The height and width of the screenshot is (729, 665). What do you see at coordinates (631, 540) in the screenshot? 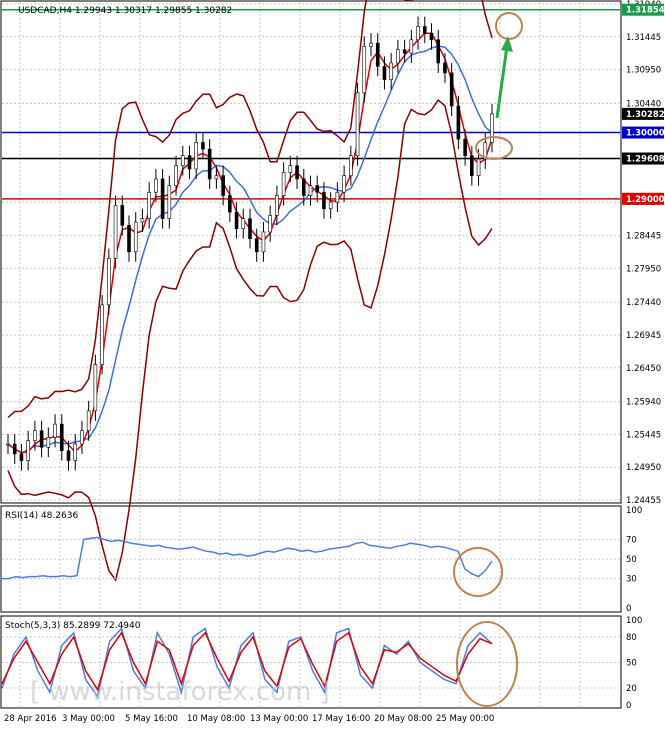
I see `rsi-tick: 70` at bounding box center [631, 540].